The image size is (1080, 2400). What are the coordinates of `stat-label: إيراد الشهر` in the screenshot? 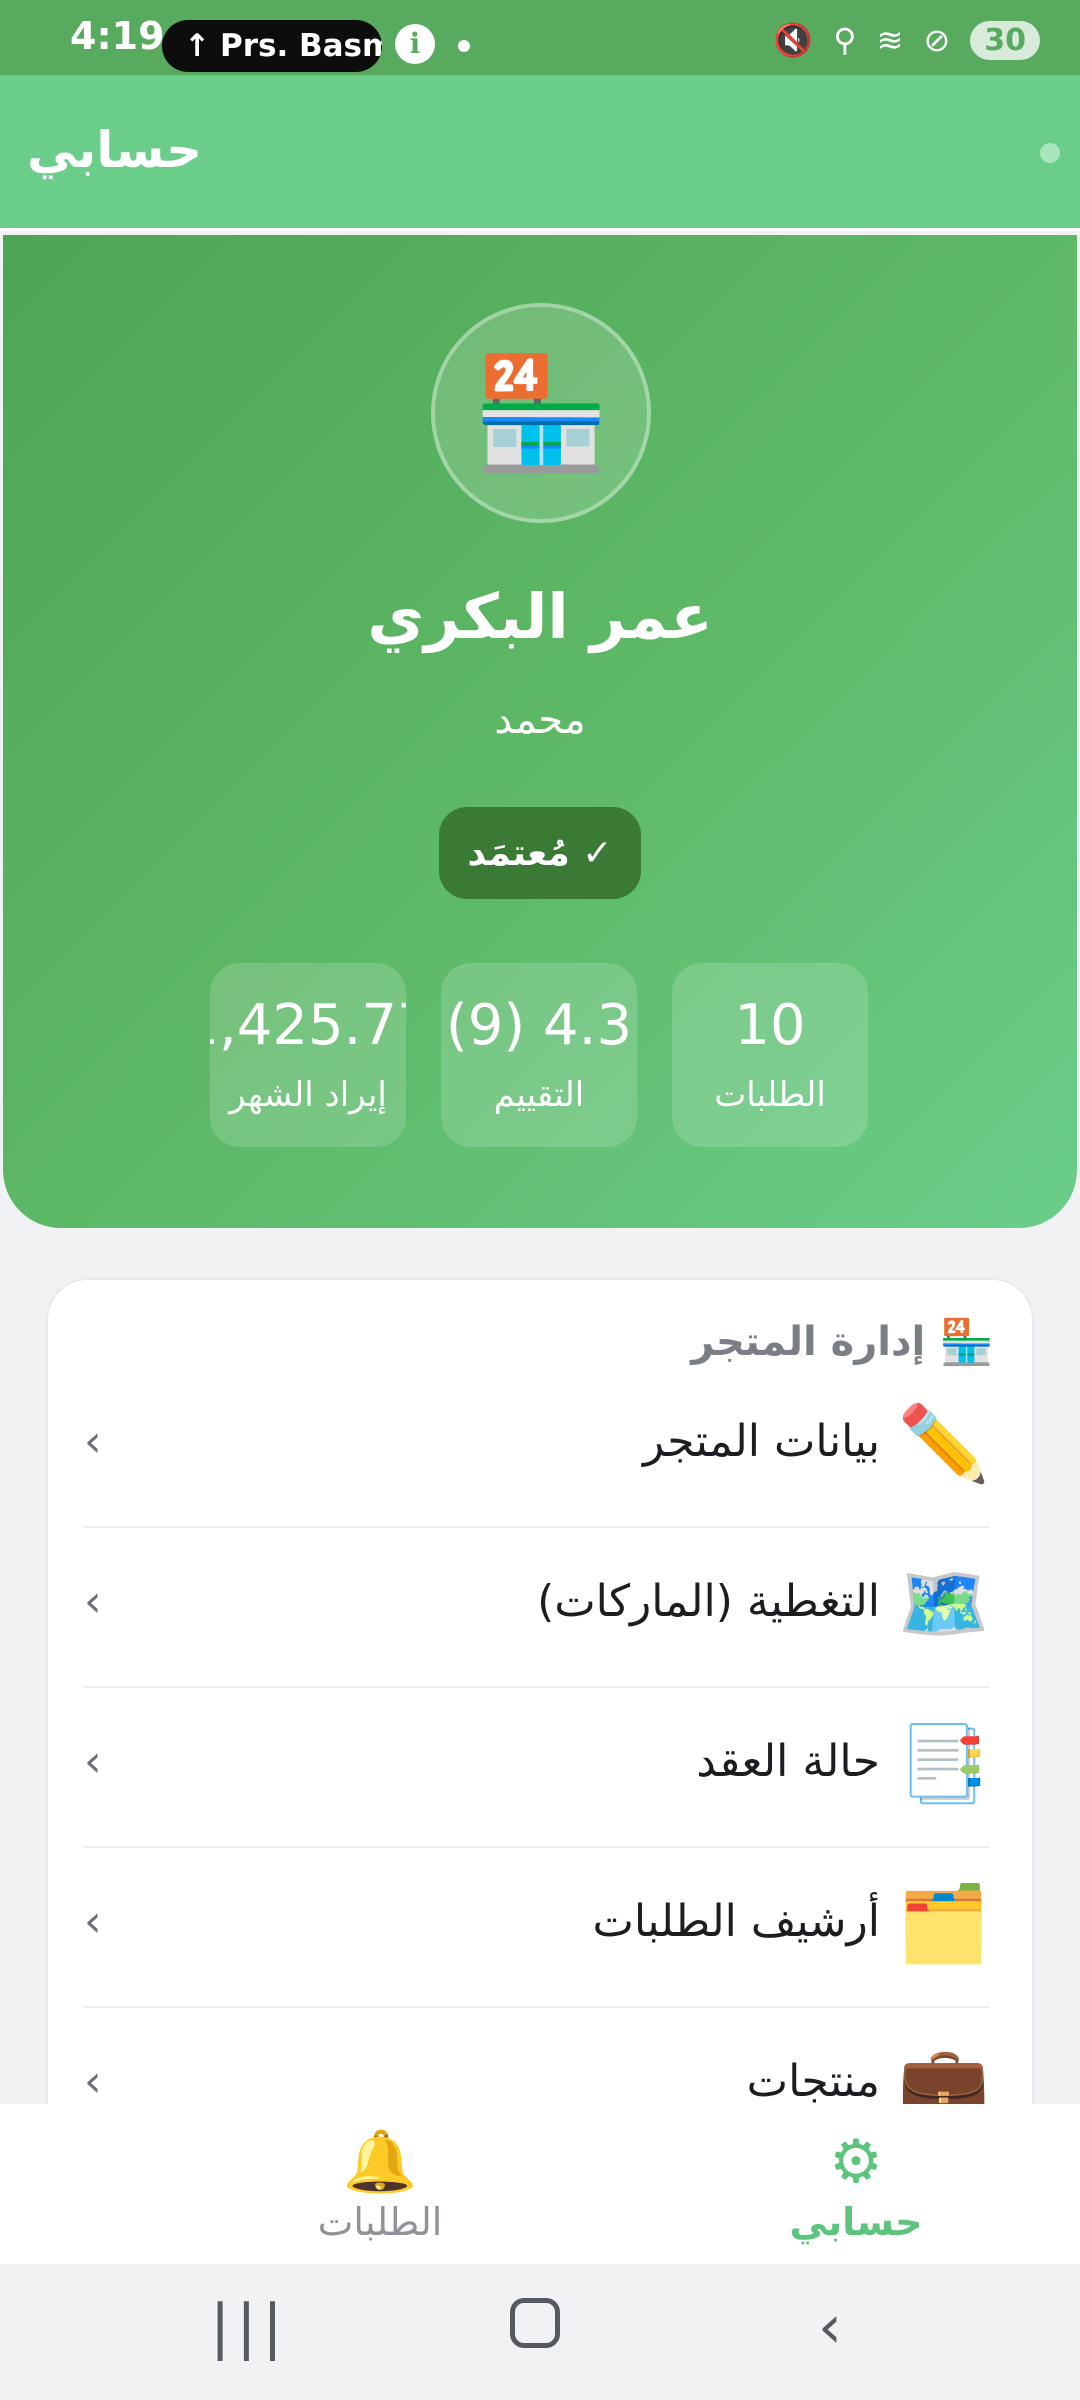 It's located at (308, 1095).